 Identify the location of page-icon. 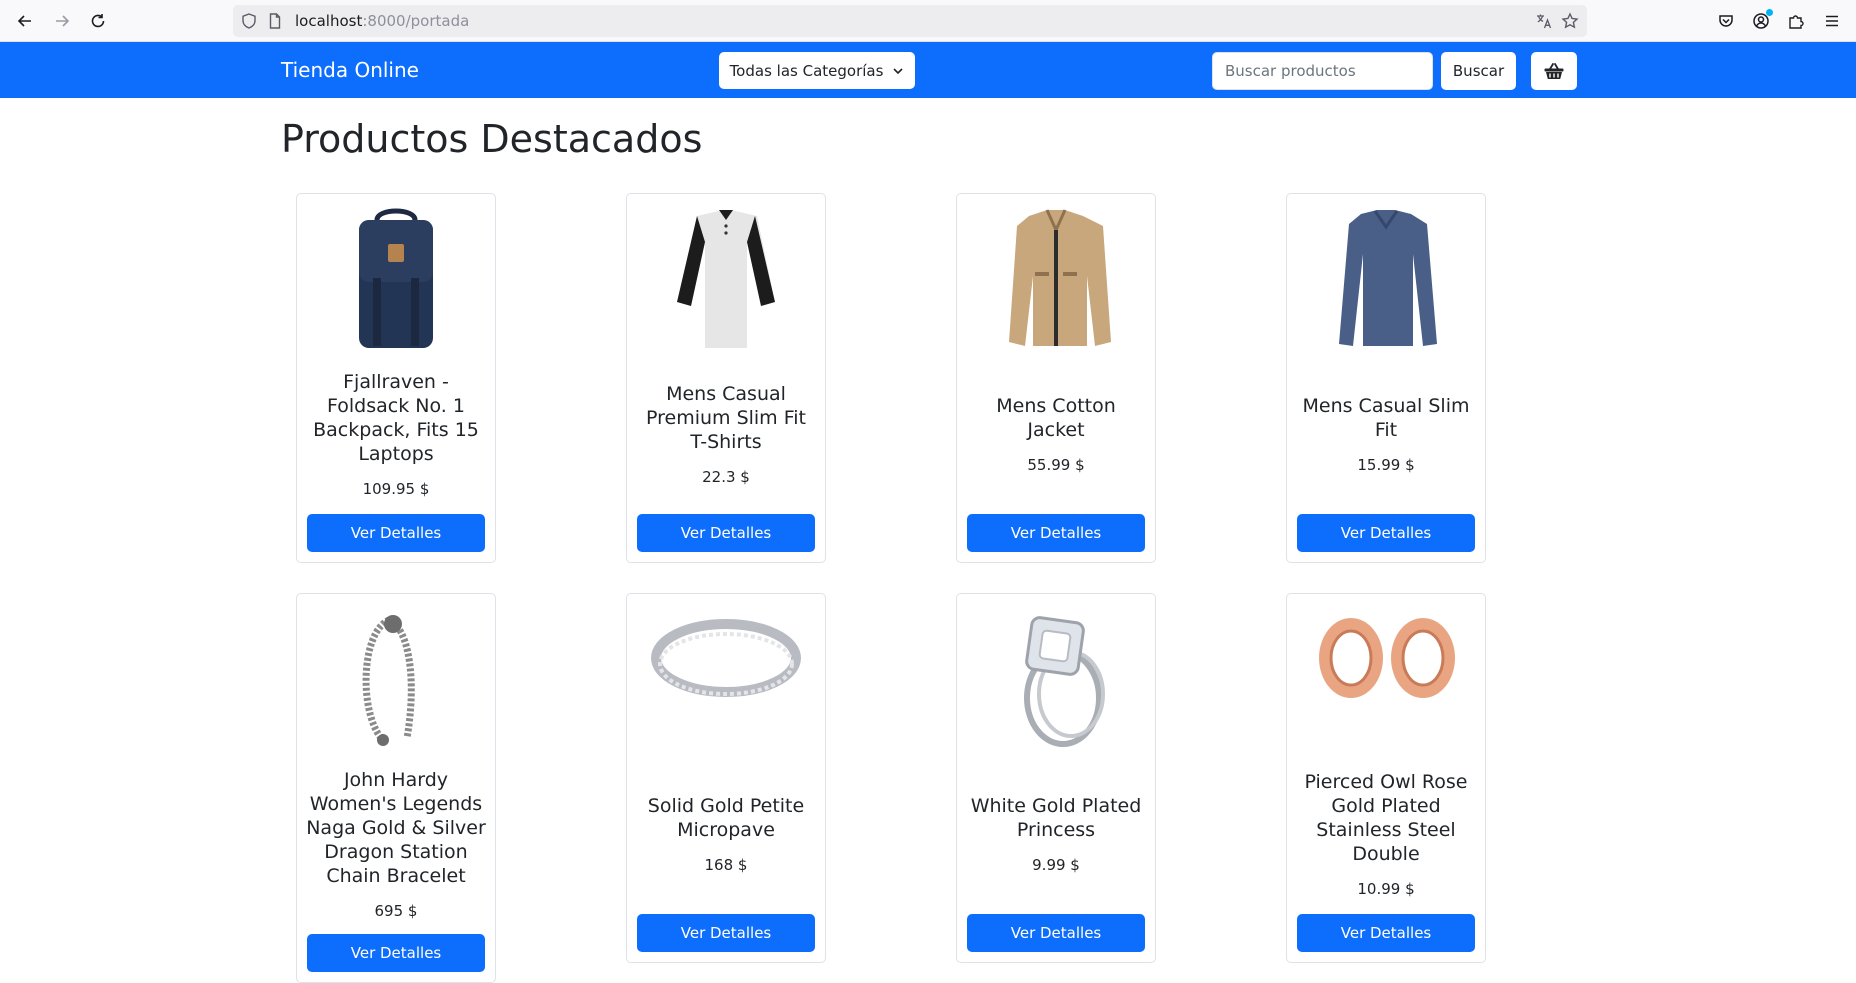
(275, 21).